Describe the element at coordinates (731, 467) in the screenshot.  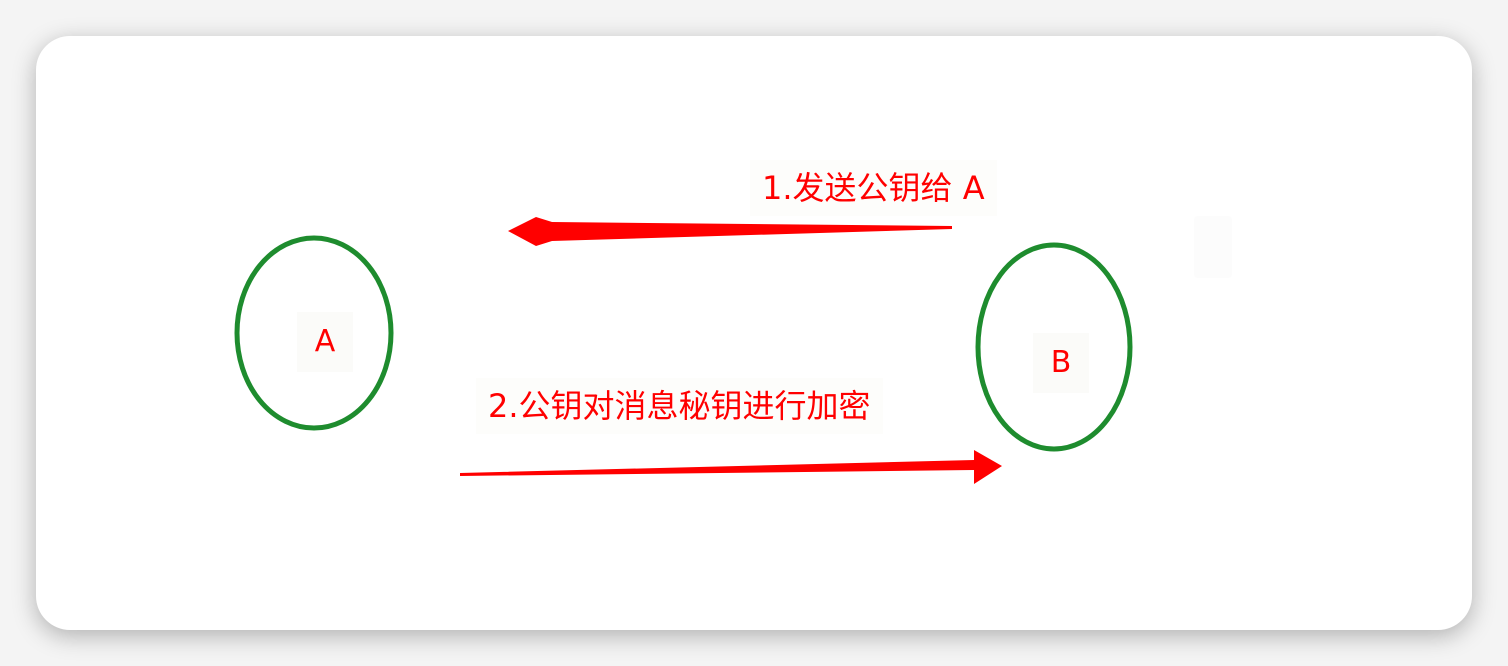
I see `arrow-step2` at that location.